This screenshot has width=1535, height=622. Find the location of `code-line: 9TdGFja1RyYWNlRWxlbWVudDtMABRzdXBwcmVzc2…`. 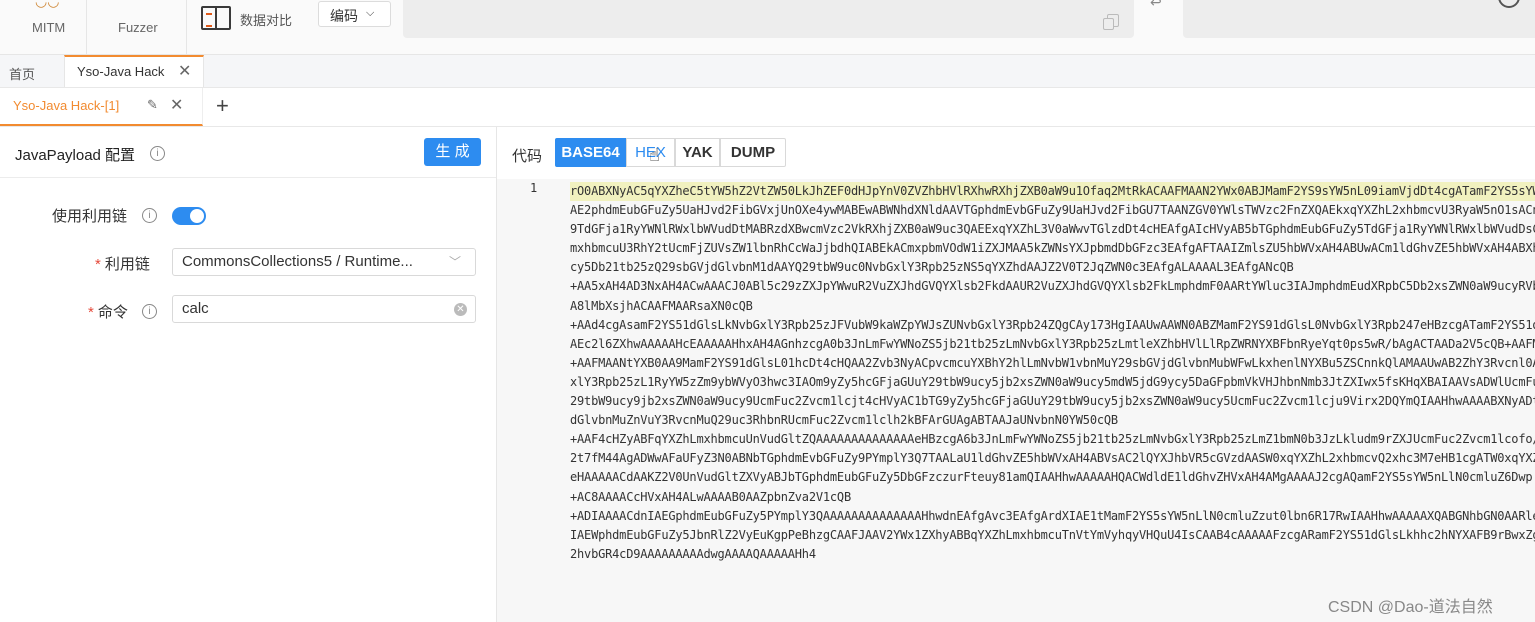

code-line: 9TdGFja1RyYWNlRWxlbWVudDtMABRzdXBwcmVzc2… is located at coordinates (1052, 229).